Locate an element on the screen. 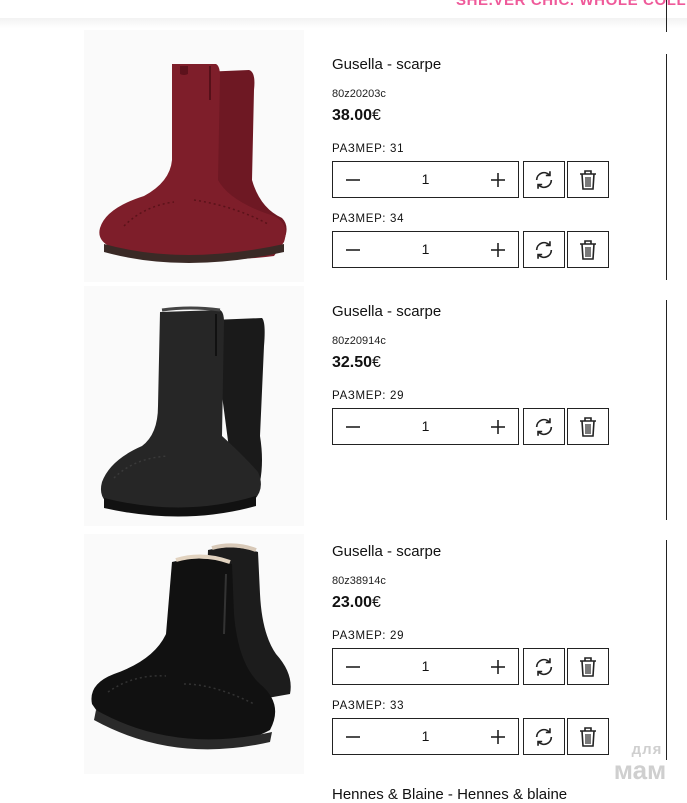  watermark-logo: для мам is located at coordinates (640, 762).